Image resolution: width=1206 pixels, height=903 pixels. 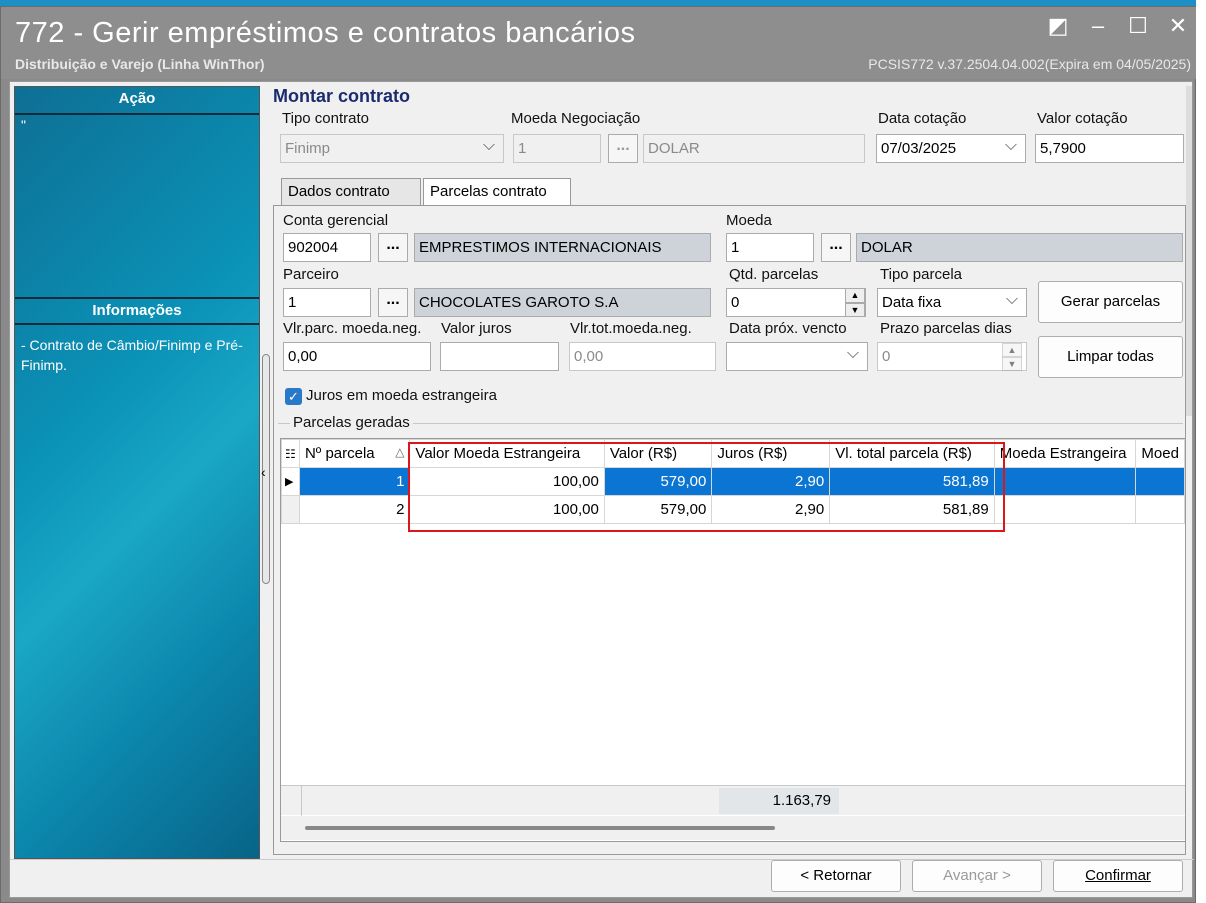 What do you see at coordinates (137, 311) in the screenshot?
I see `info-title: Informações` at bounding box center [137, 311].